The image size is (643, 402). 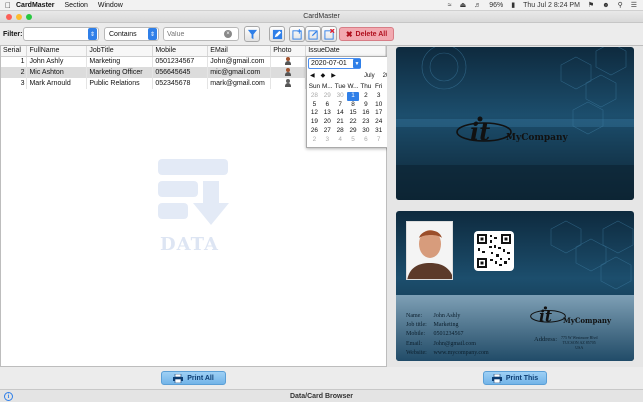 What do you see at coordinates (357, 63) in the screenshot?
I see `chevron-down-icon: ▼` at bounding box center [357, 63].